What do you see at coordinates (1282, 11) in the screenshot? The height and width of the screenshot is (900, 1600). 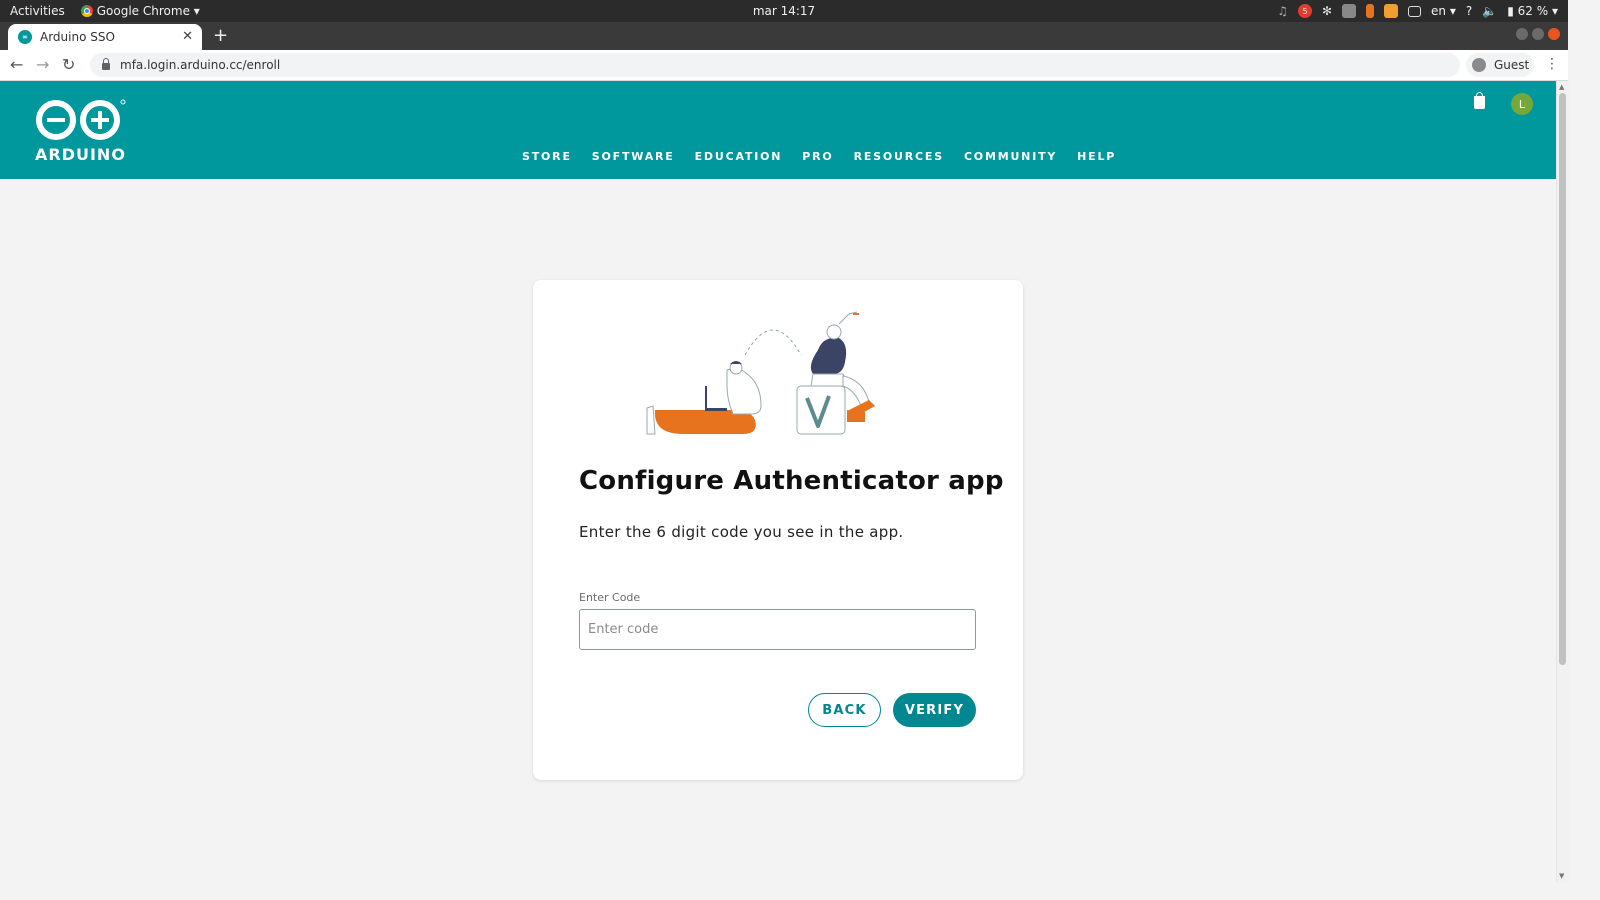 I see `music-icon: ♫` at bounding box center [1282, 11].